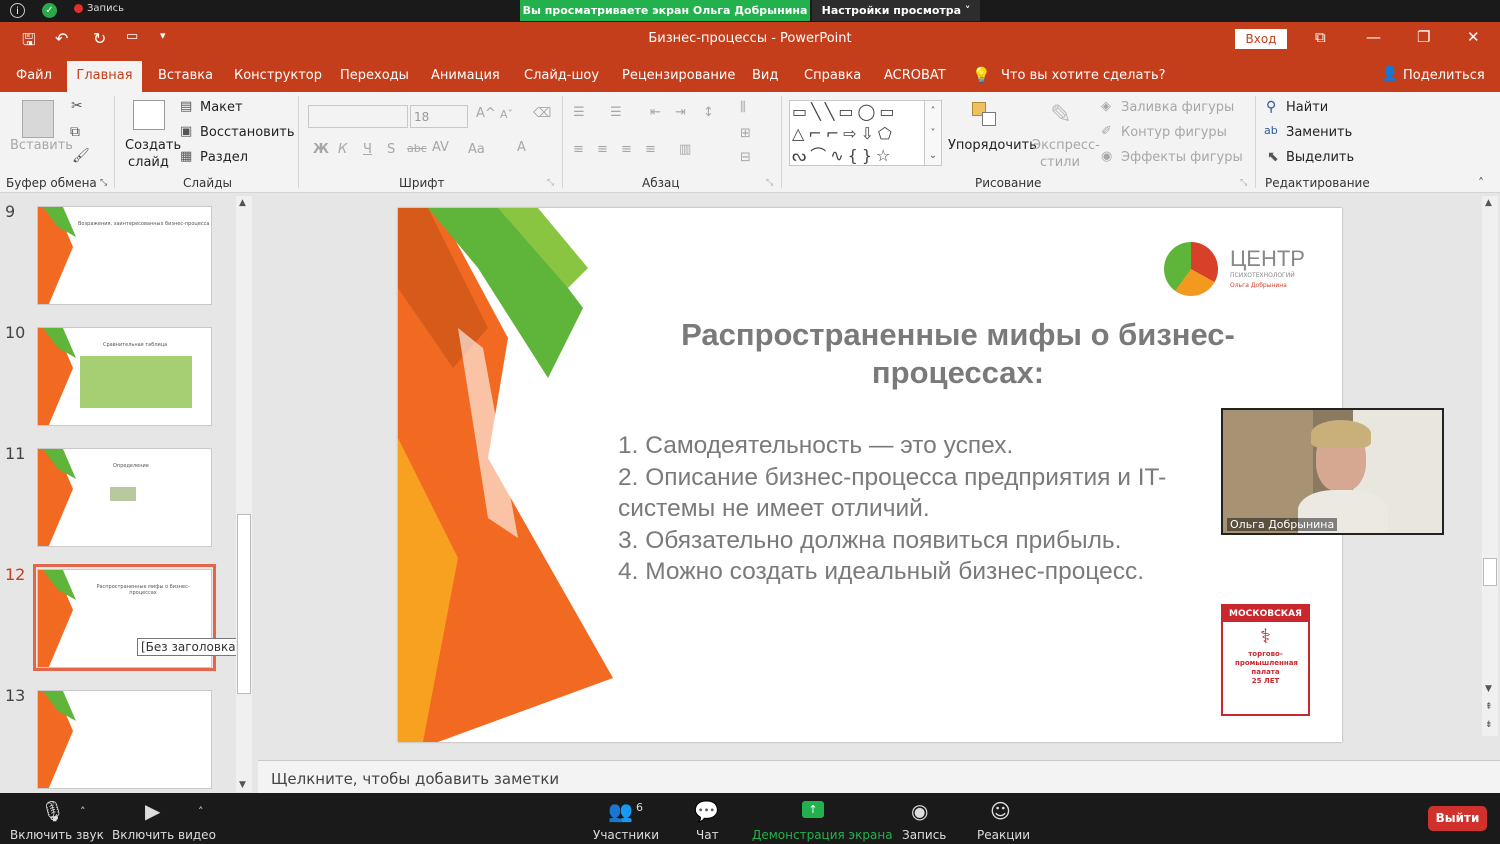 This screenshot has width=1500, height=844. Describe the element at coordinates (247, 132) in the screenshot. I see `reset-button: Восстановить` at that location.